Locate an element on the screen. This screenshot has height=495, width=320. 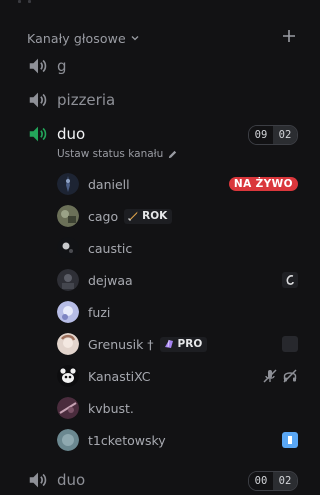
voice-user-caustic: caustic is located at coordinates (178, 248).